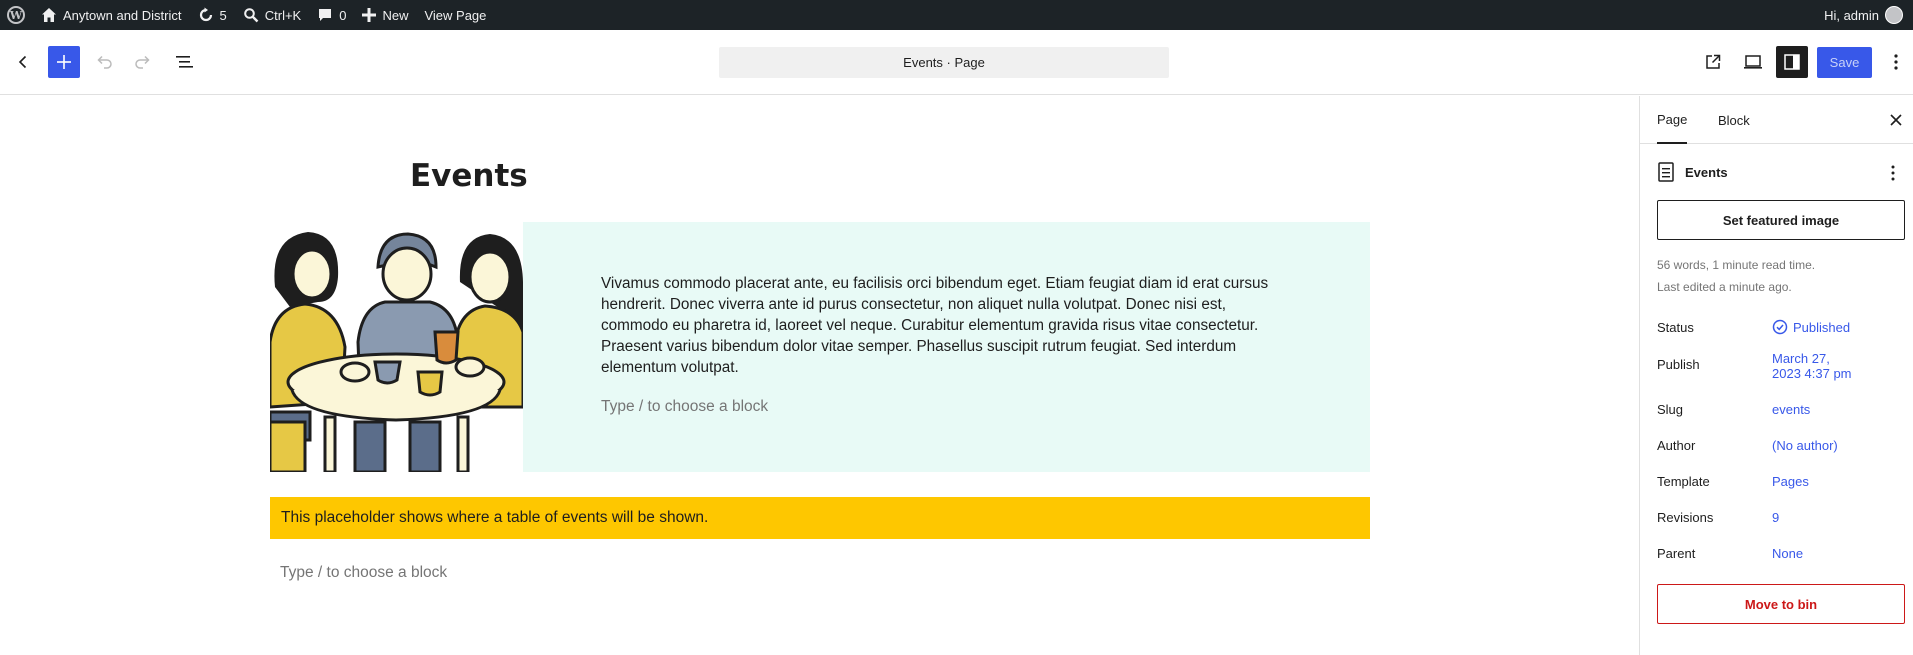  What do you see at coordinates (1805, 445) in the screenshot?
I see `author-value: (No author)` at bounding box center [1805, 445].